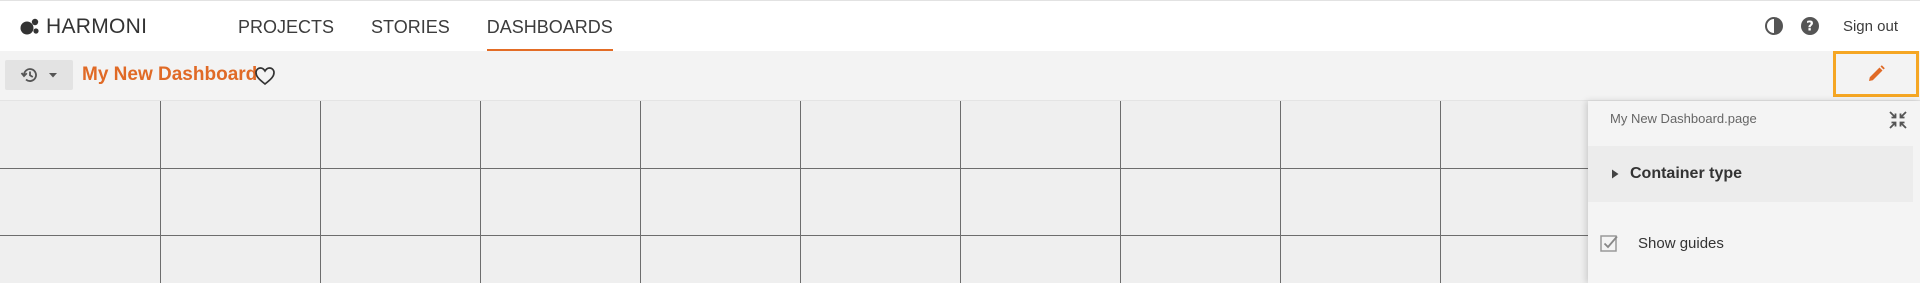 The height and width of the screenshot is (283, 1920). I want to click on container-type-section: Container type, so click(1750, 174).